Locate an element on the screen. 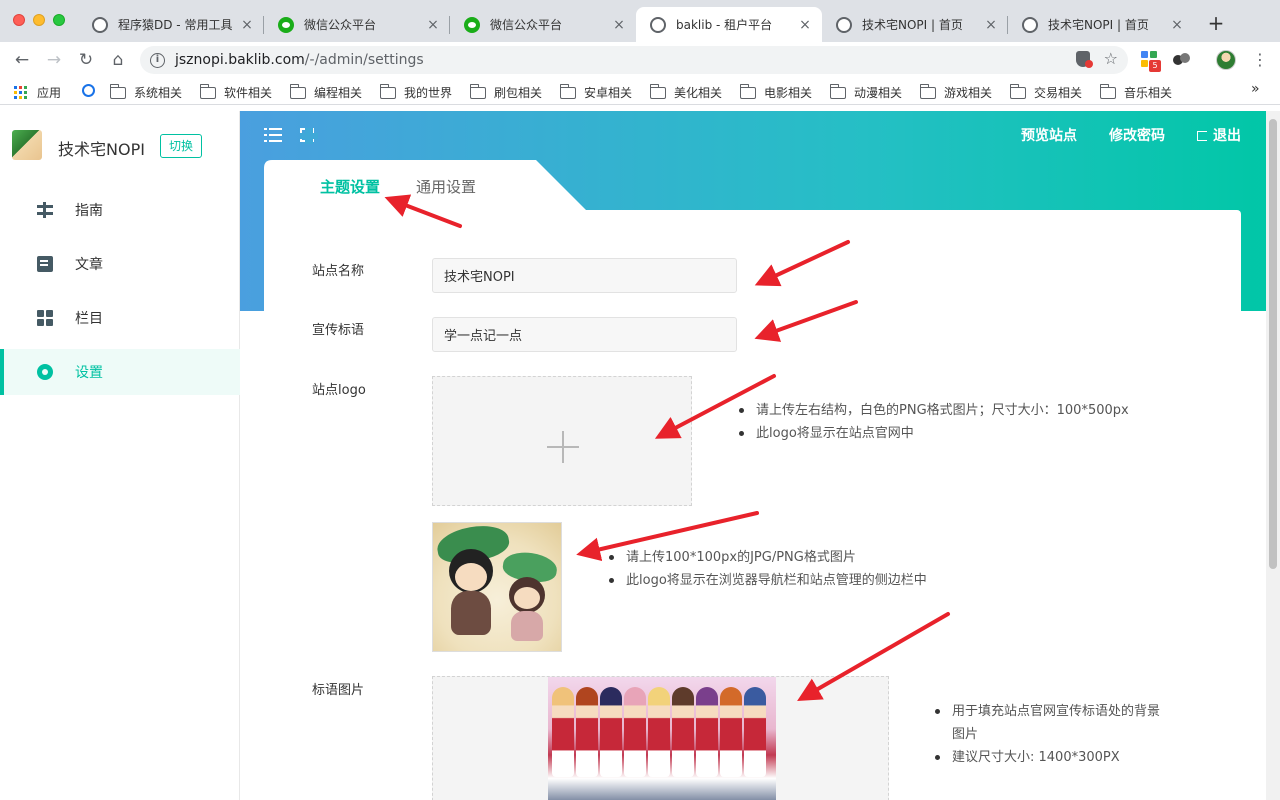  window-zoom-button is located at coordinates (59, 20).